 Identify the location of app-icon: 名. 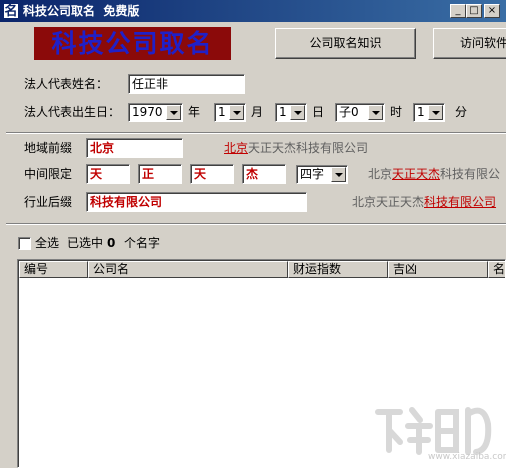
(11, 11).